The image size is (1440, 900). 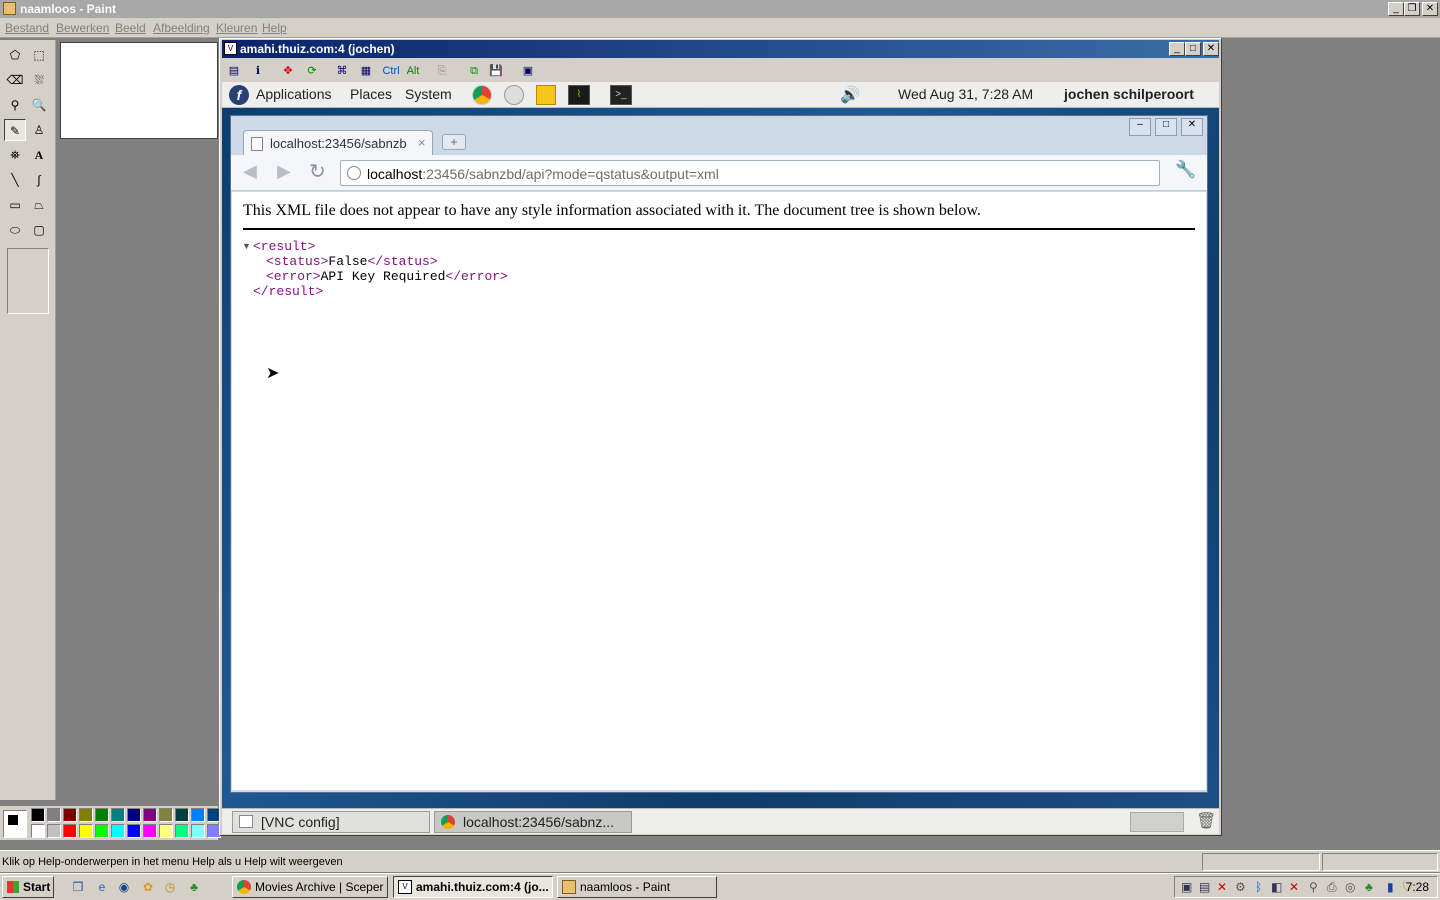 I want to click on tray-app-icon: ♣, so click(x=1369, y=887).